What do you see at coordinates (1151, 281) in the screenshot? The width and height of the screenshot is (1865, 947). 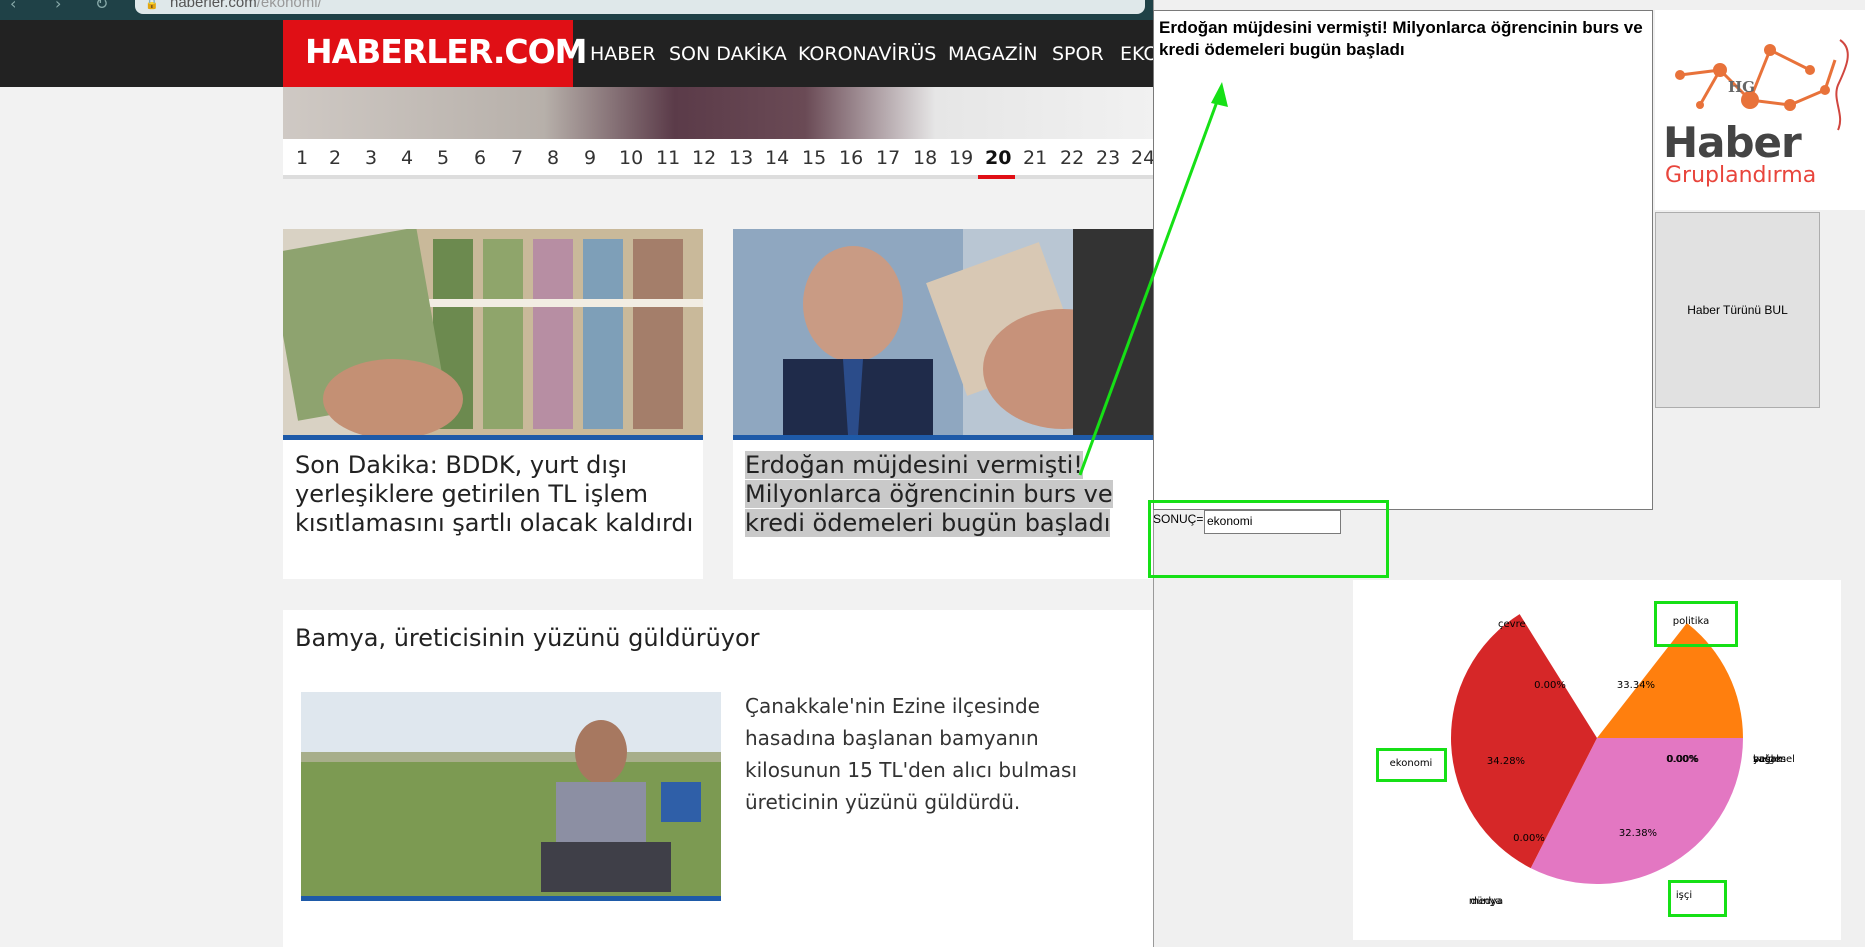 I see `annotation-arrow` at bounding box center [1151, 281].